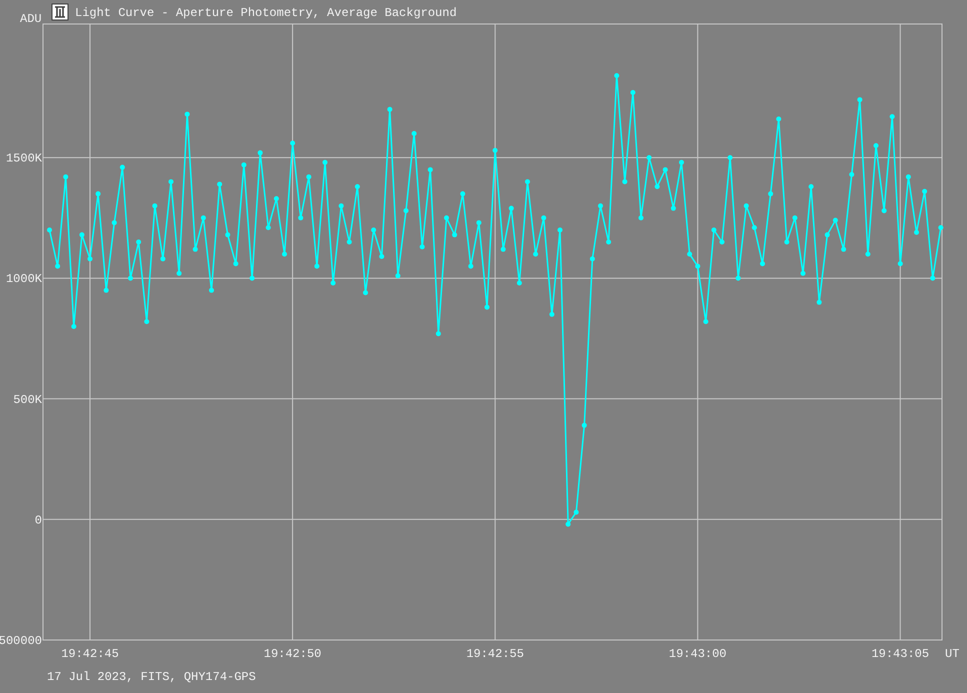 The height and width of the screenshot is (693, 967). What do you see at coordinates (151, 677) in the screenshot?
I see `footer-text: 17 Jul 2023, FITS, QHY174-GPS` at bounding box center [151, 677].